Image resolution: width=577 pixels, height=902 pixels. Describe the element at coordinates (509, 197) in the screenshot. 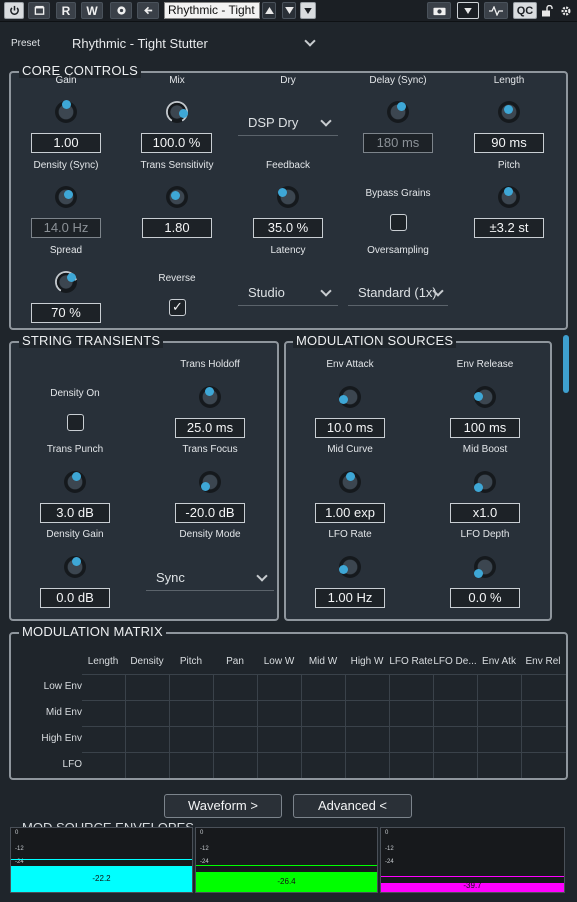

I see `pitch-knob` at that location.